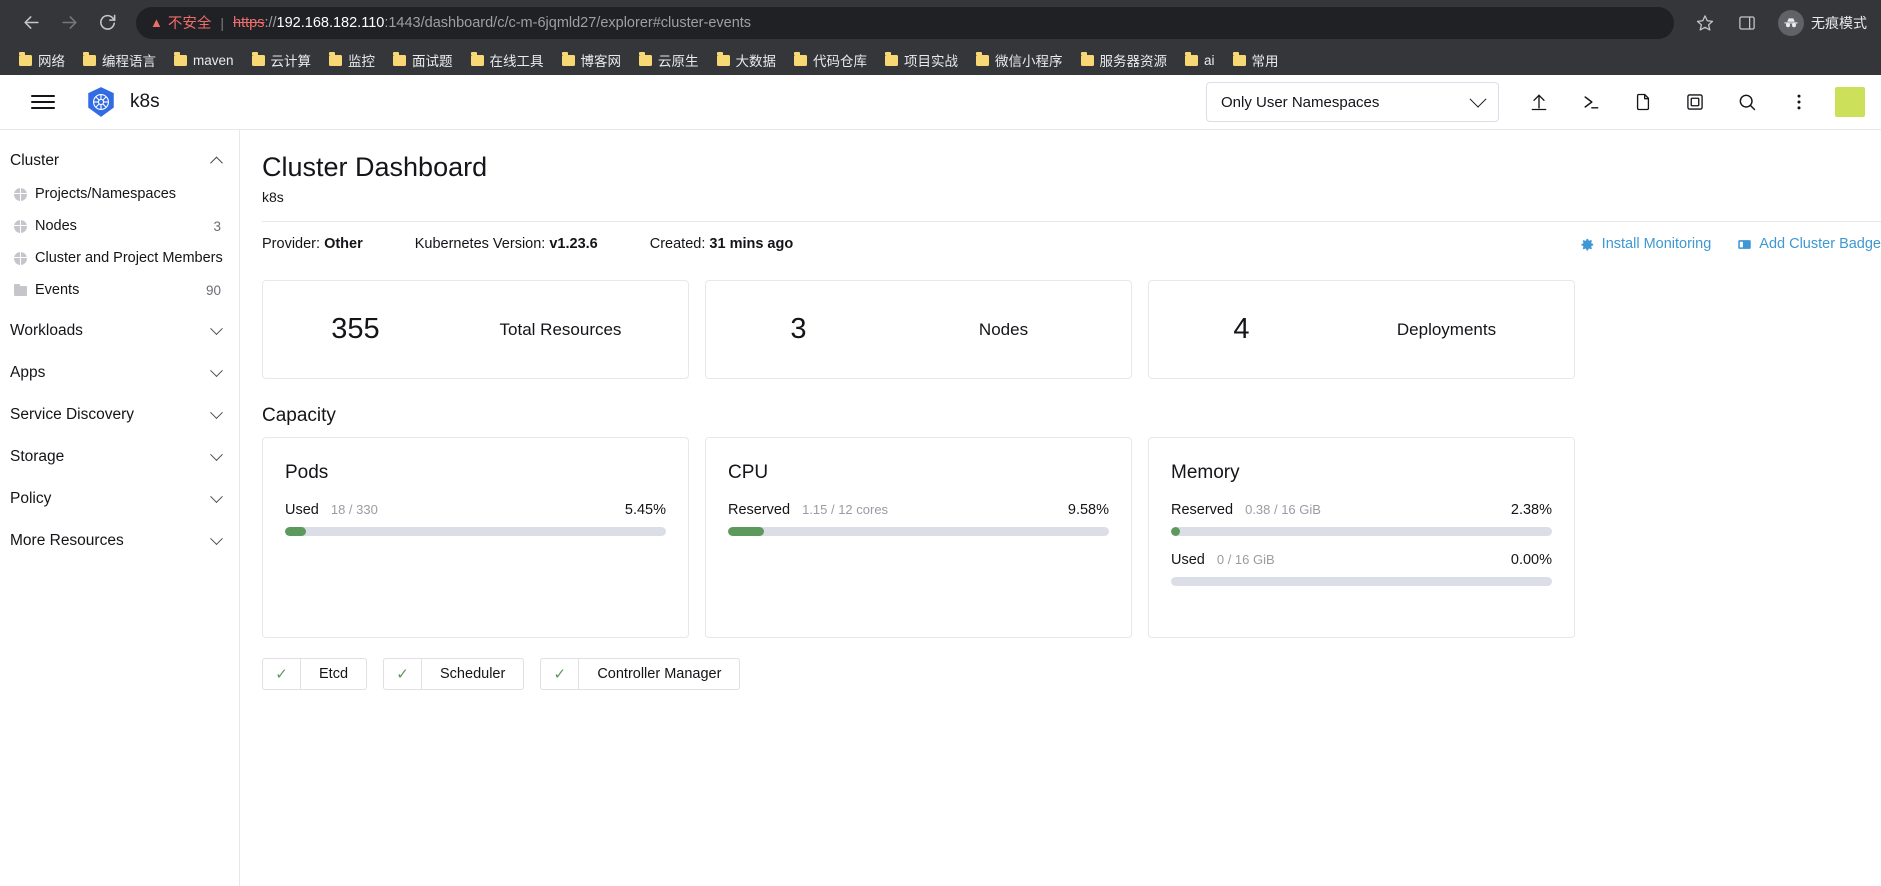 The width and height of the screenshot is (1881, 886). What do you see at coordinates (640, 674) in the screenshot?
I see `component-status-controller-manager: ✓ Controller Manager` at bounding box center [640, 674].